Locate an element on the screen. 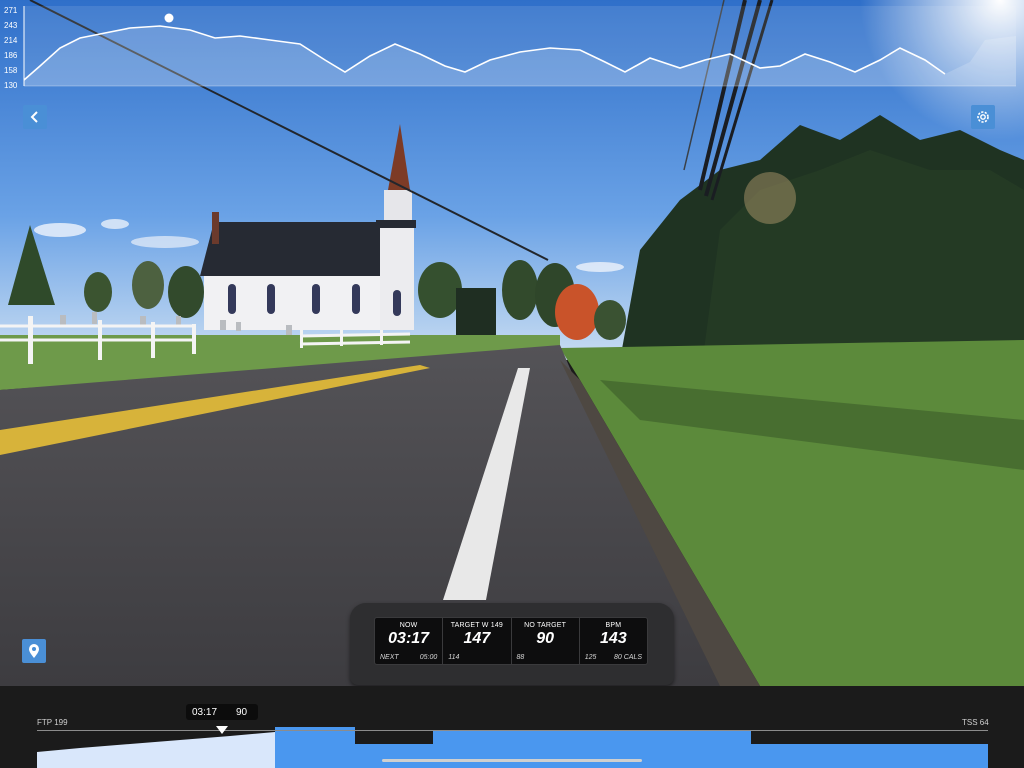  metric-time-next-label: NEXT is located at coordinates (389, 657).